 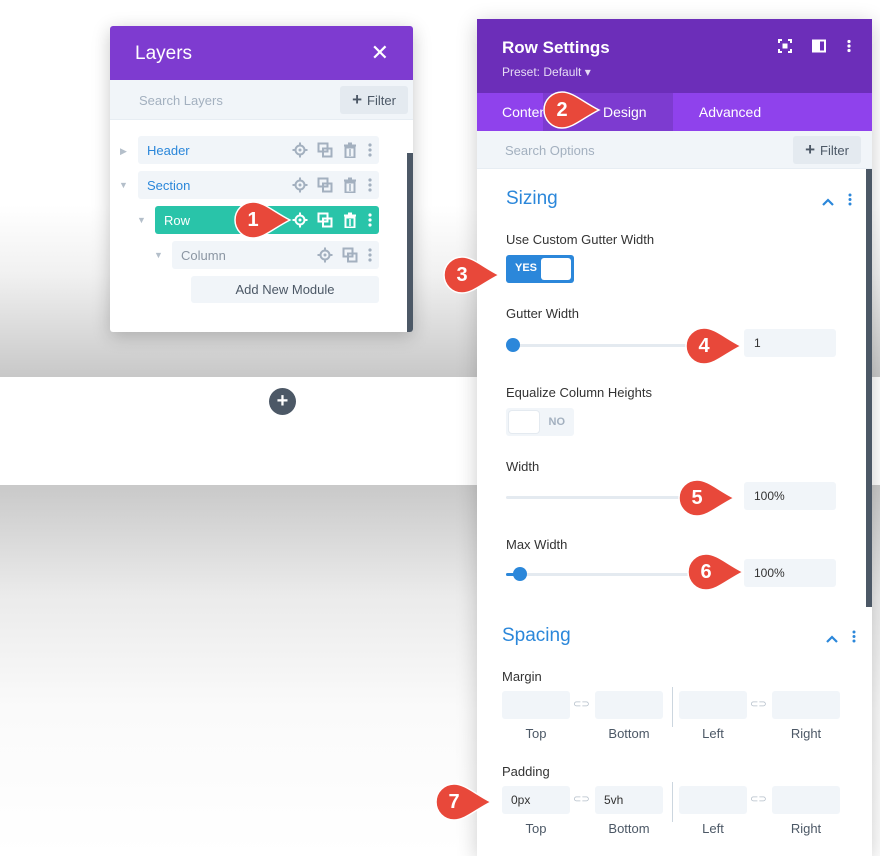 I want to click on padding-top-caption: Top, so click(x=536, y=828).